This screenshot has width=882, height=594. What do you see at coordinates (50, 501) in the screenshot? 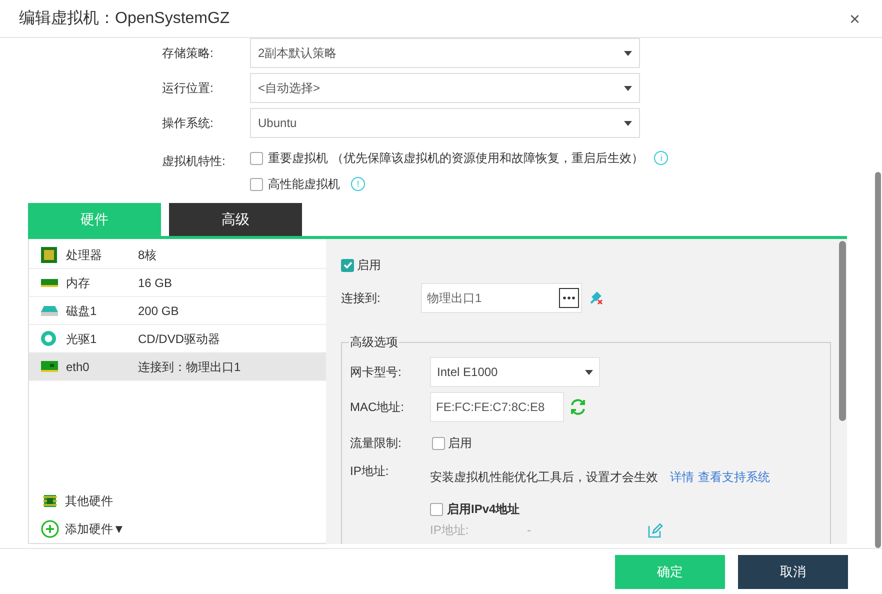
I see `circuit-board-icon` at bounding box center [50, 501].